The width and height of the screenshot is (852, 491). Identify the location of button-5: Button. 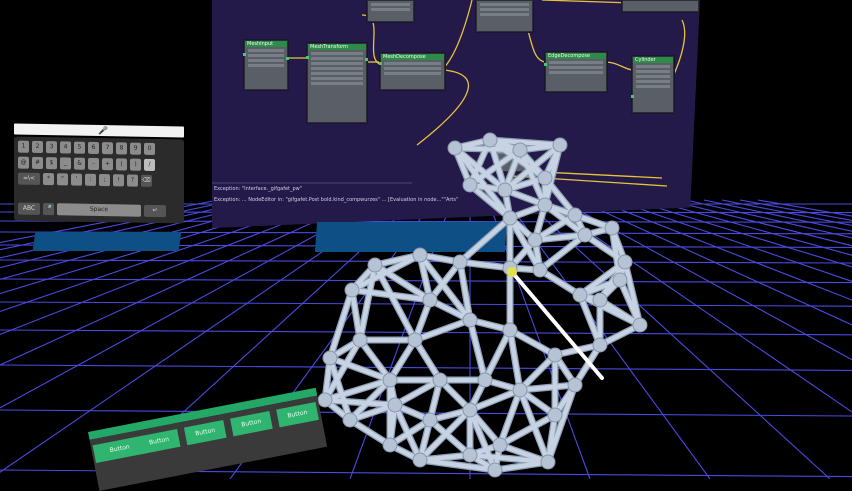
(297, 415).